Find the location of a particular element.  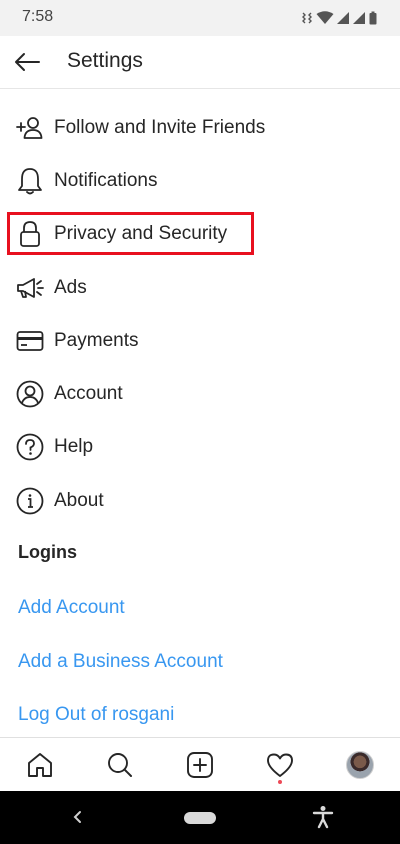

activity-heart-icon is located at coordinates (280, 765).